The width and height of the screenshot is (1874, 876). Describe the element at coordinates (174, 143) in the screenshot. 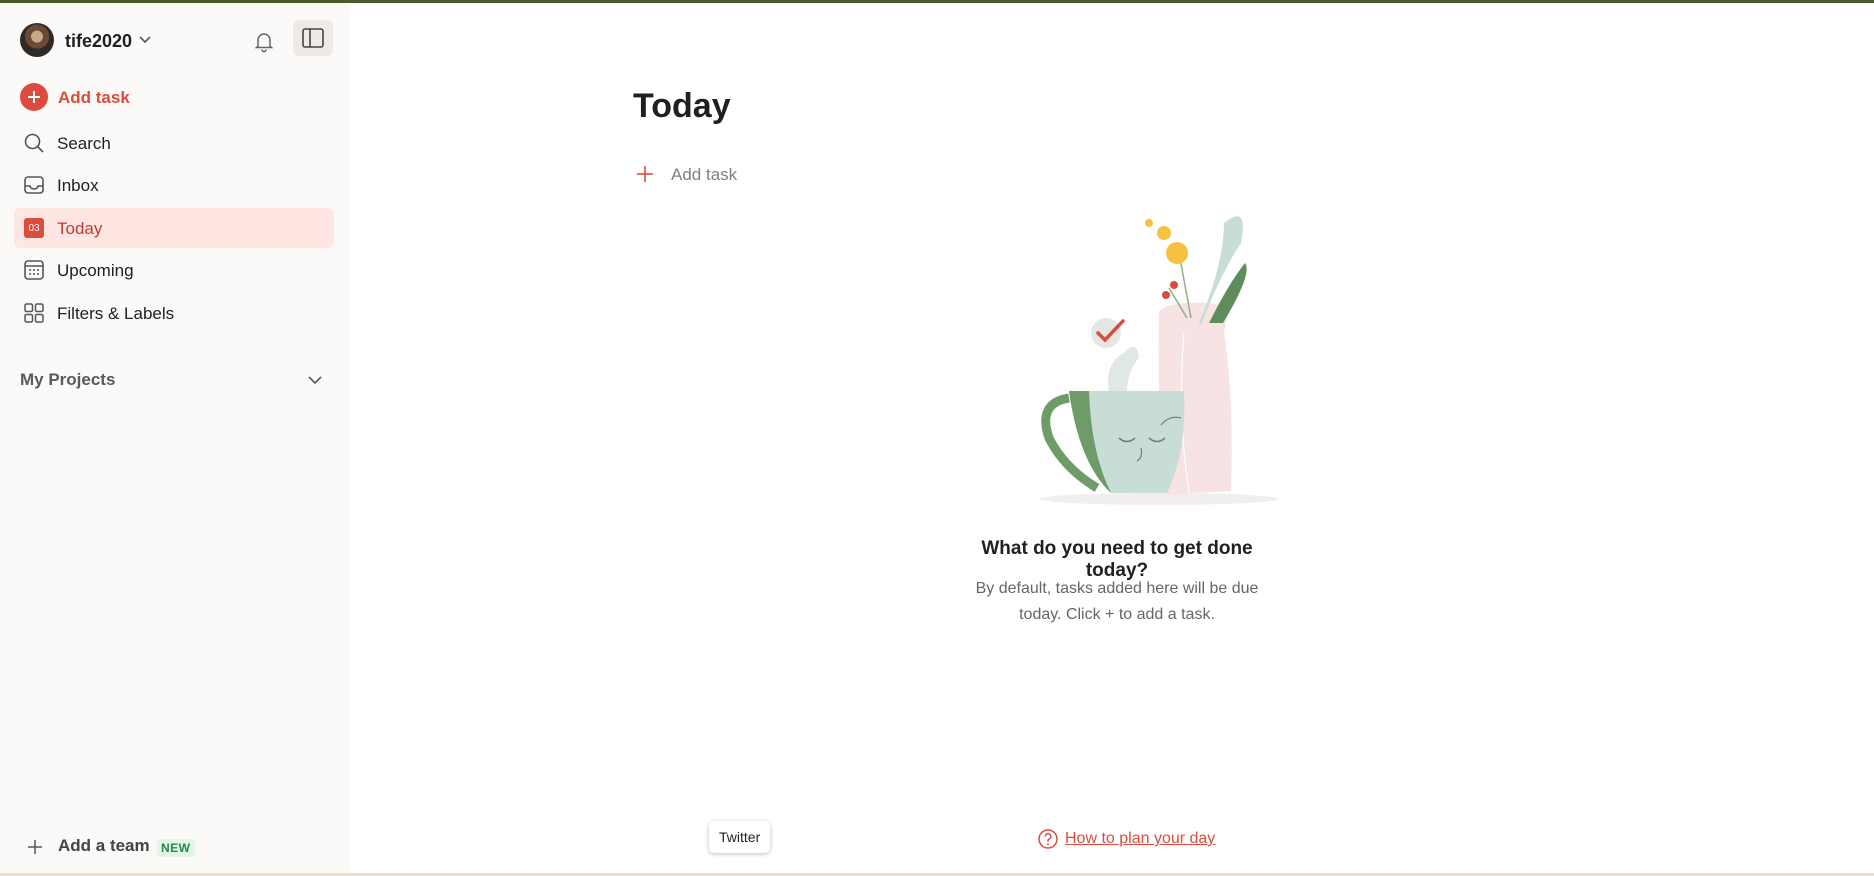

I see `sidebar-item-search: Search` at that location.